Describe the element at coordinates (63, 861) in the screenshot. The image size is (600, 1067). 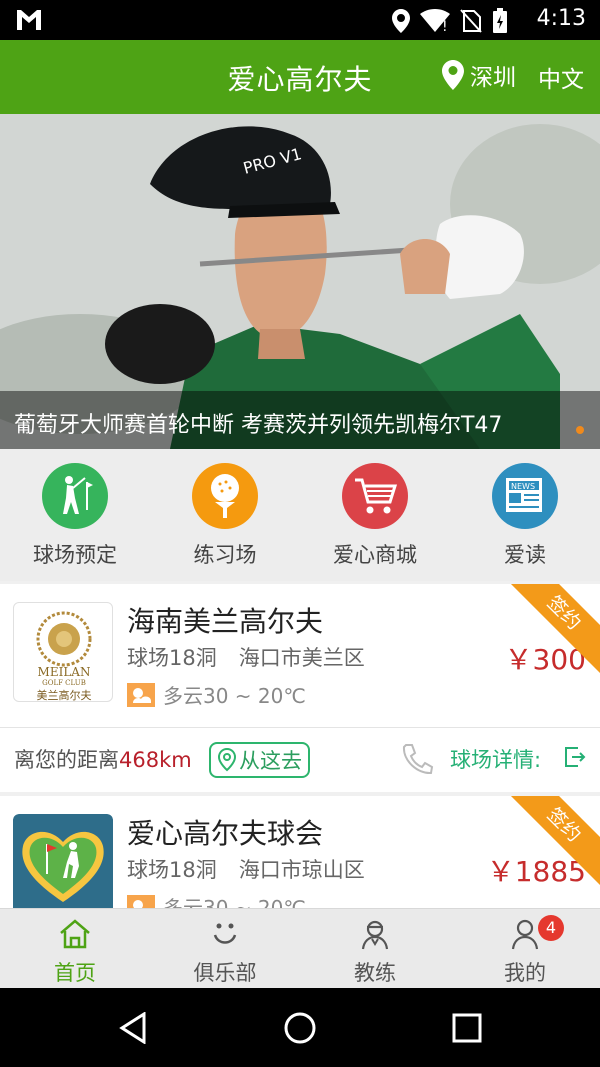
I see `course-logo` at that location.